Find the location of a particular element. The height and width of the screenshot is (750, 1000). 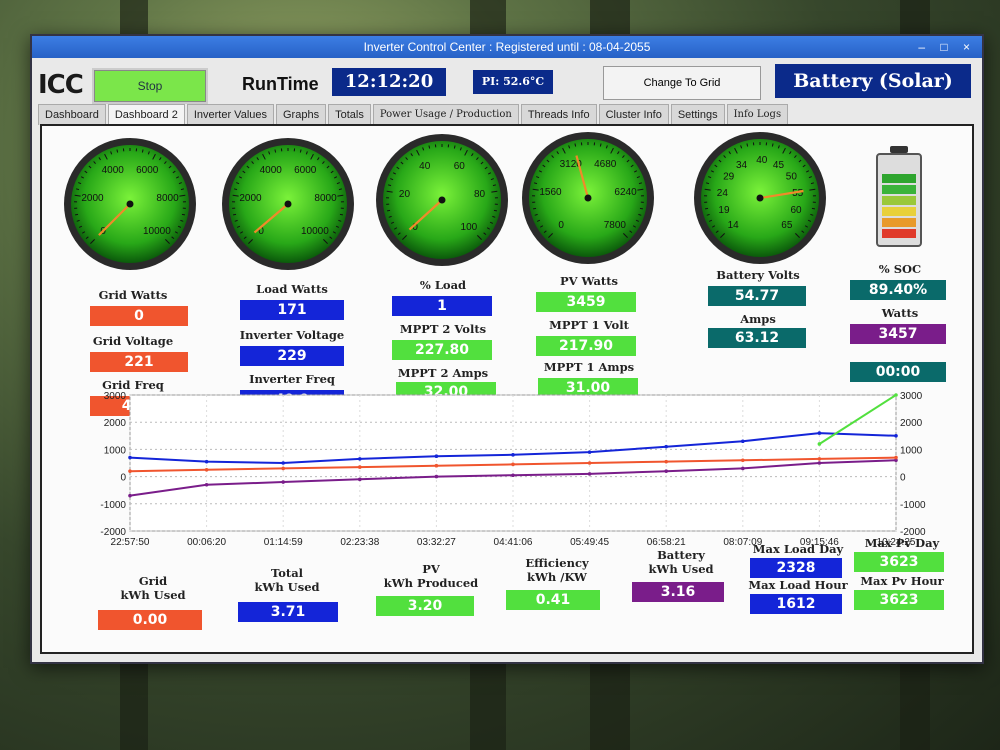

inverter-freq-label: Inverter Freq is located at coordinates (292, 379).